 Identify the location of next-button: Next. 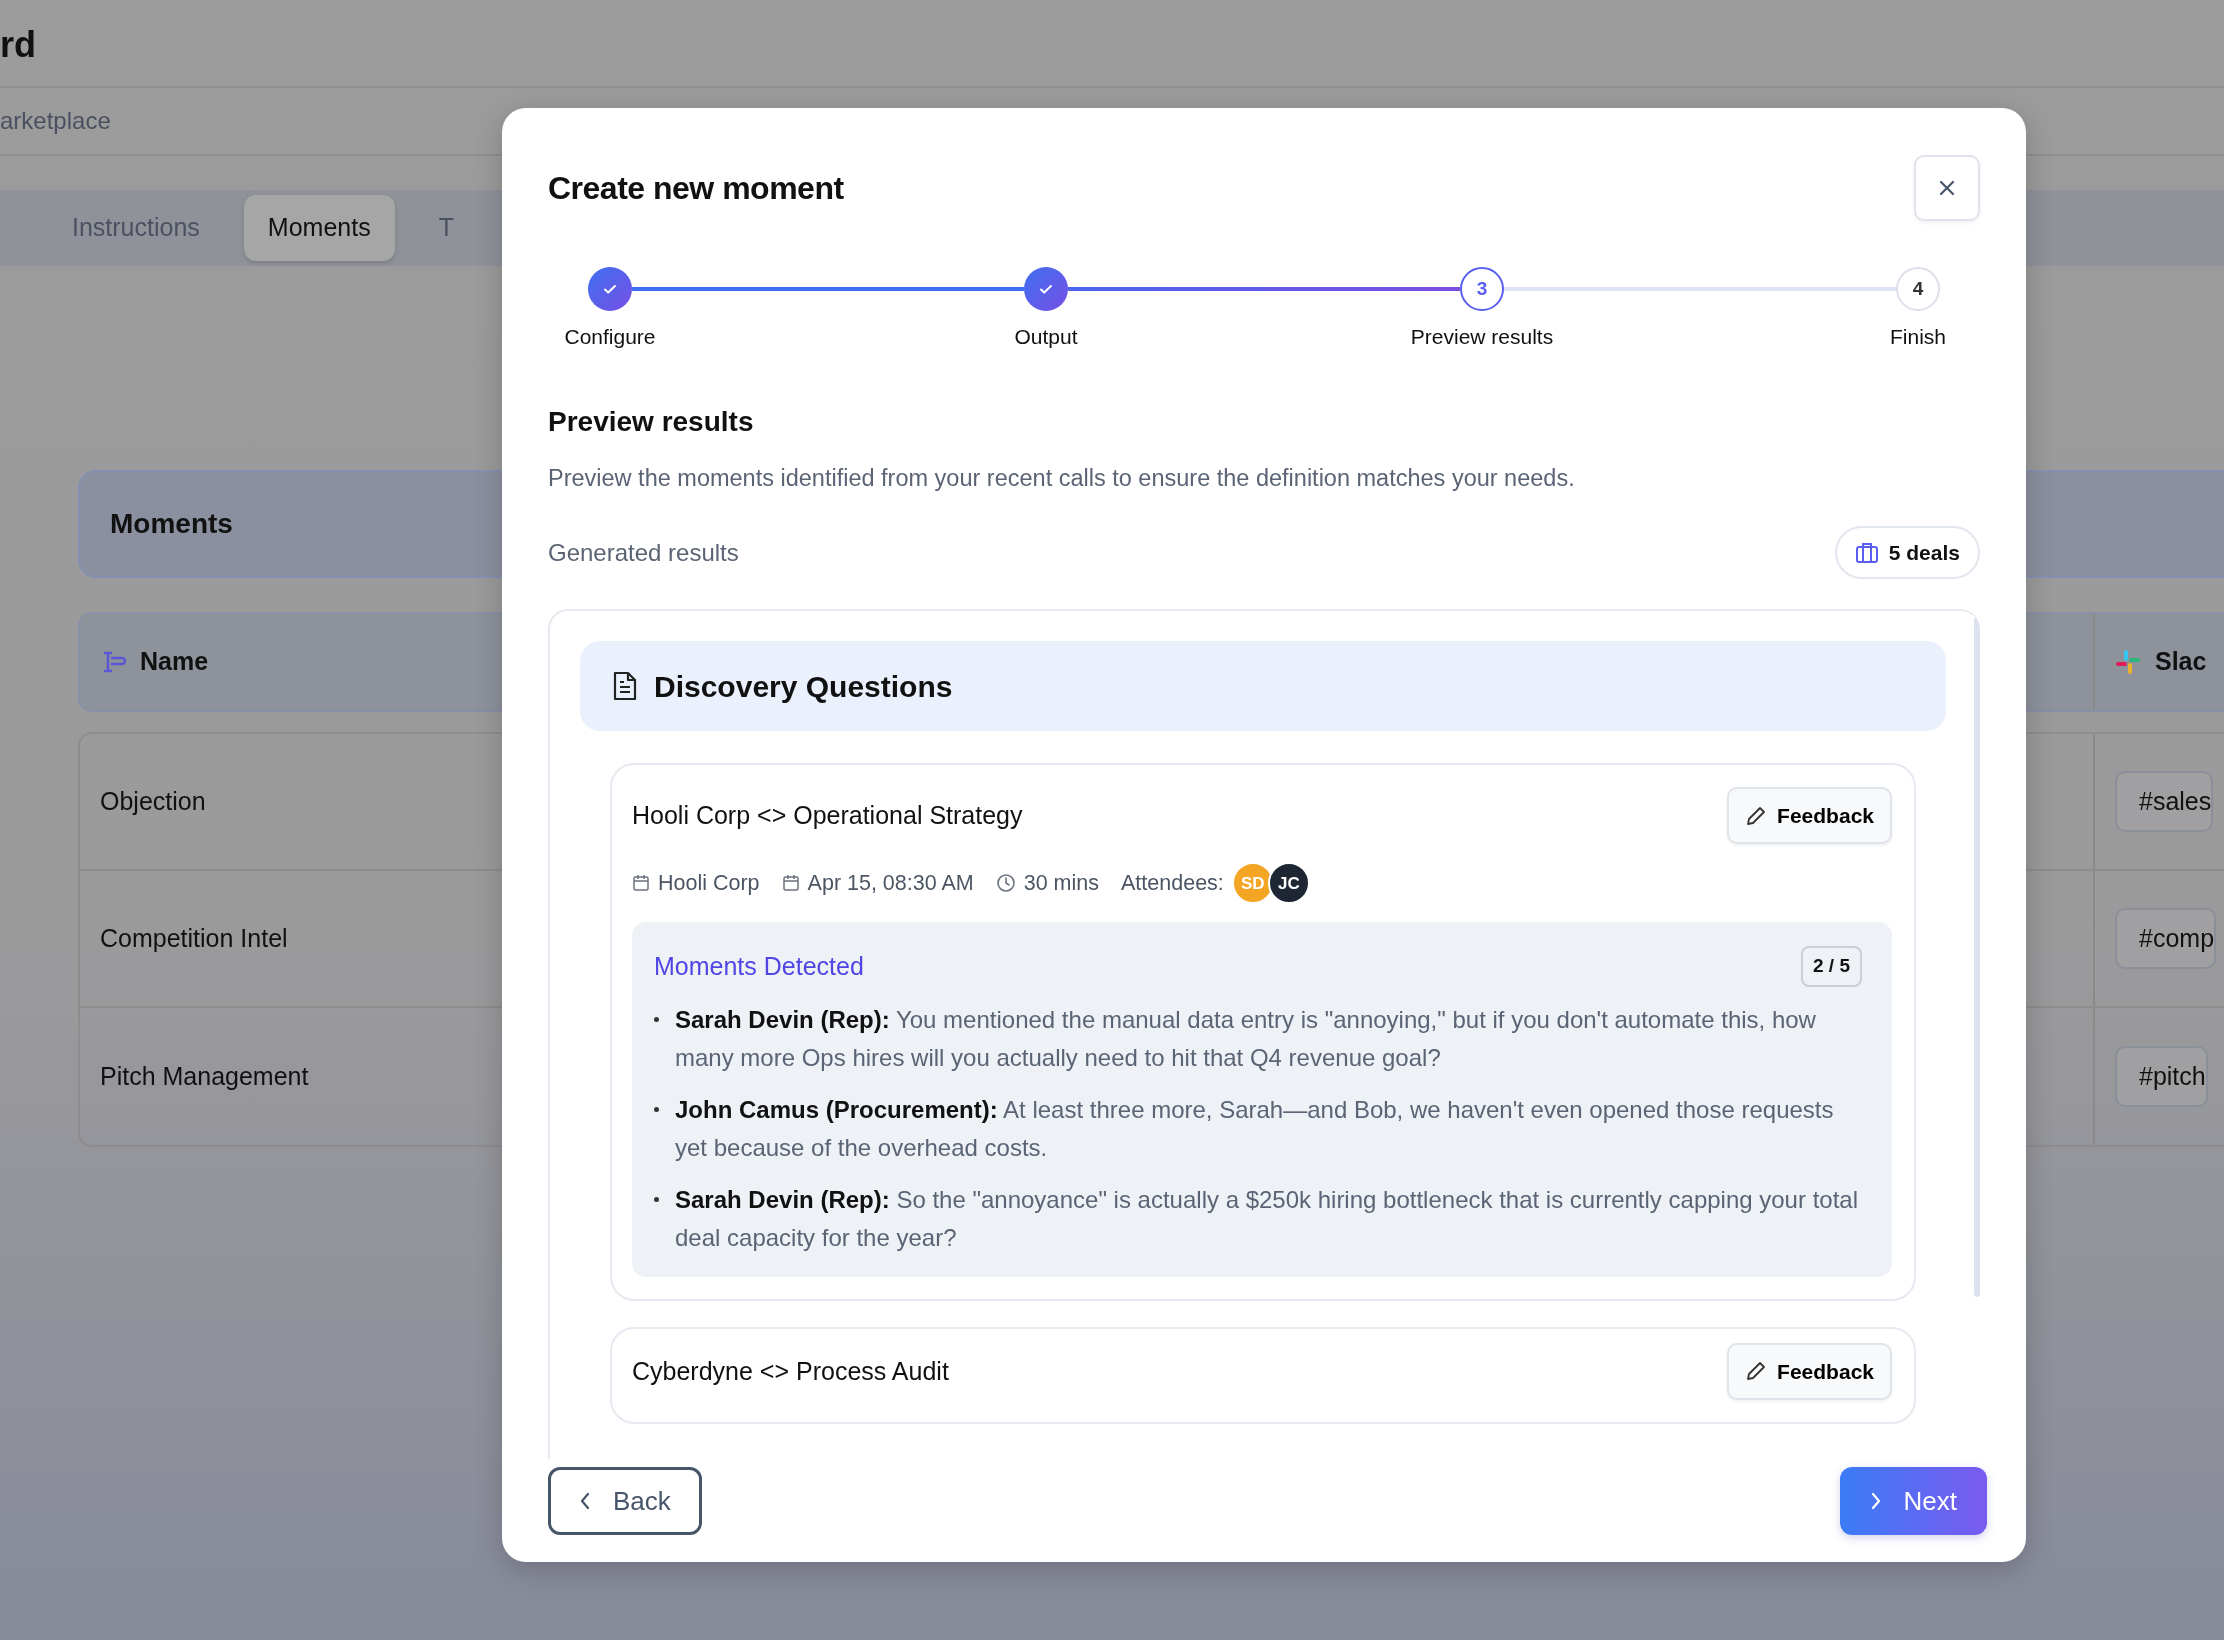
(1913, 1501).